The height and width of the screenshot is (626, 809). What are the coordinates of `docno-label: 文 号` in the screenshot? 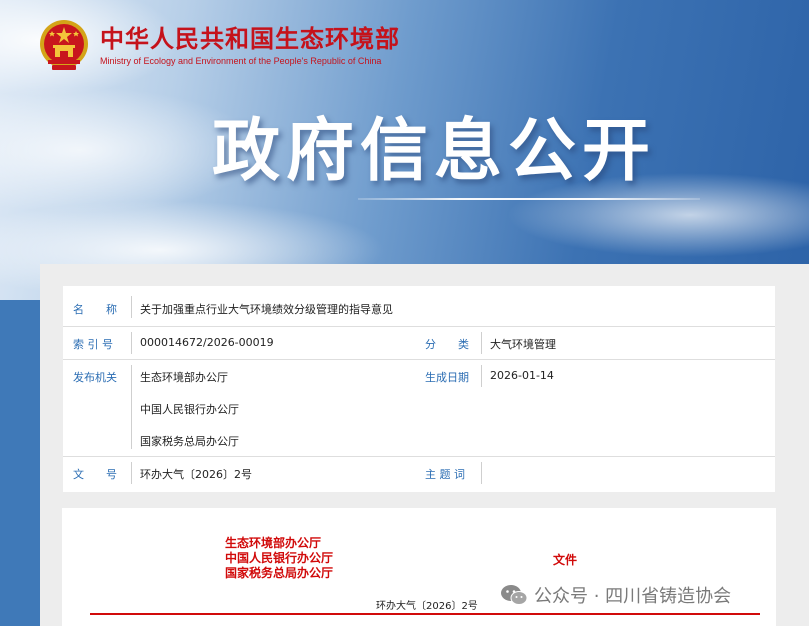 It's located at (95, 474).